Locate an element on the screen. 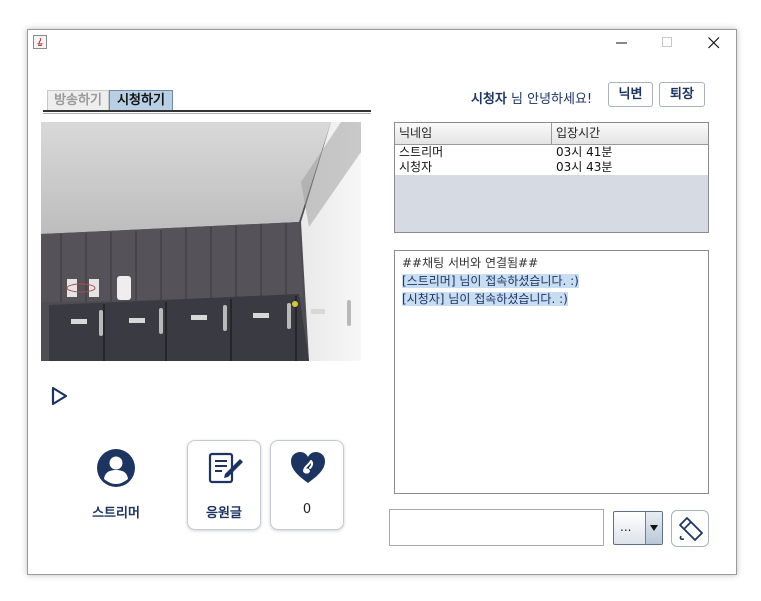 The height and width of the screenshot is (601, 761). caret-down-icon is located at coordinates (654, 528).